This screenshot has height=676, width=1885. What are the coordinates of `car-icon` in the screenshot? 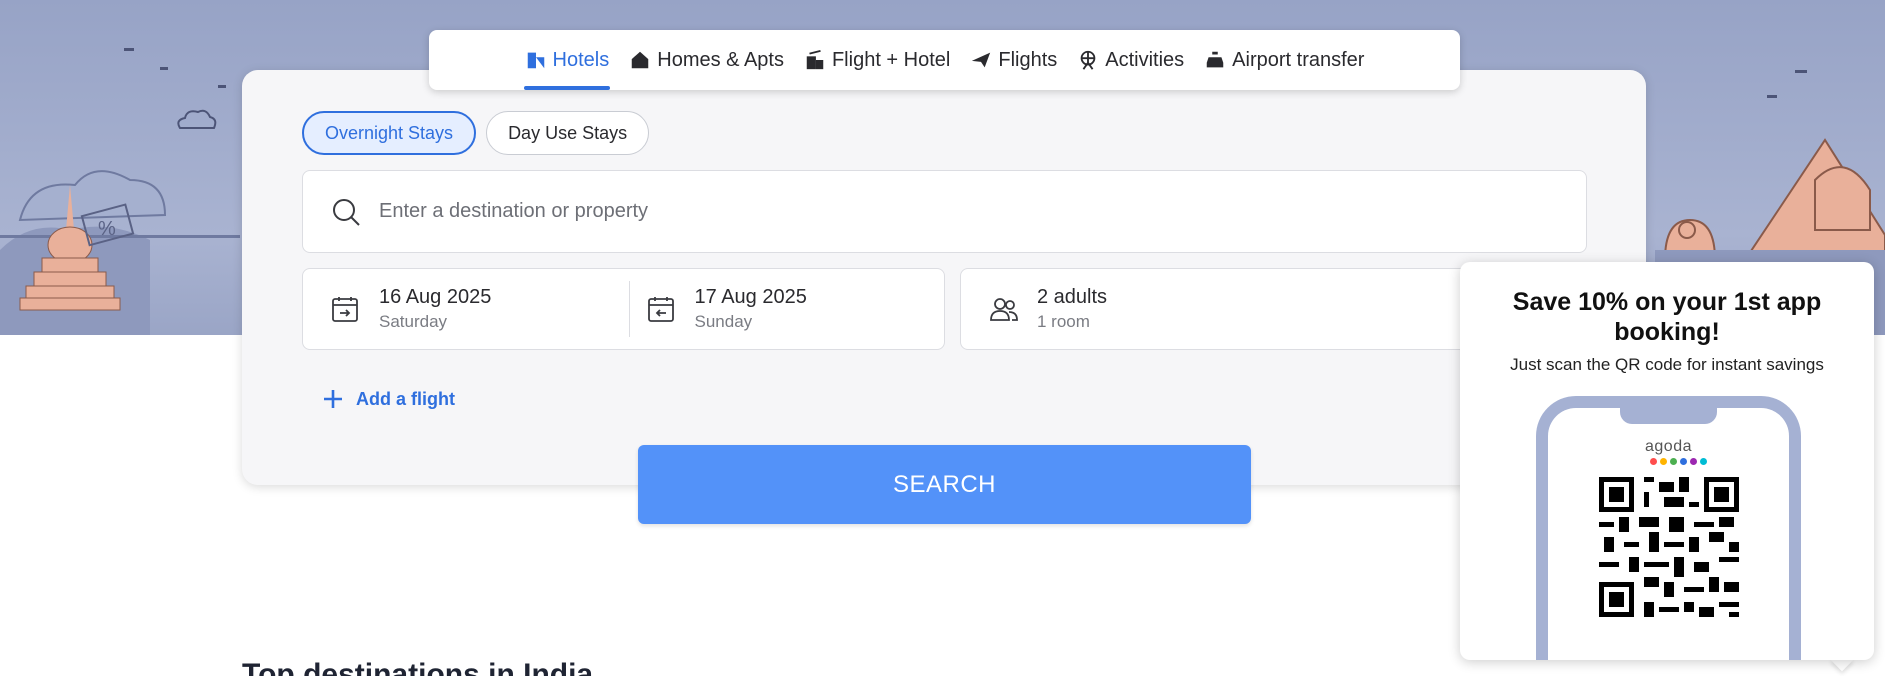 It's located at (1215, 59).